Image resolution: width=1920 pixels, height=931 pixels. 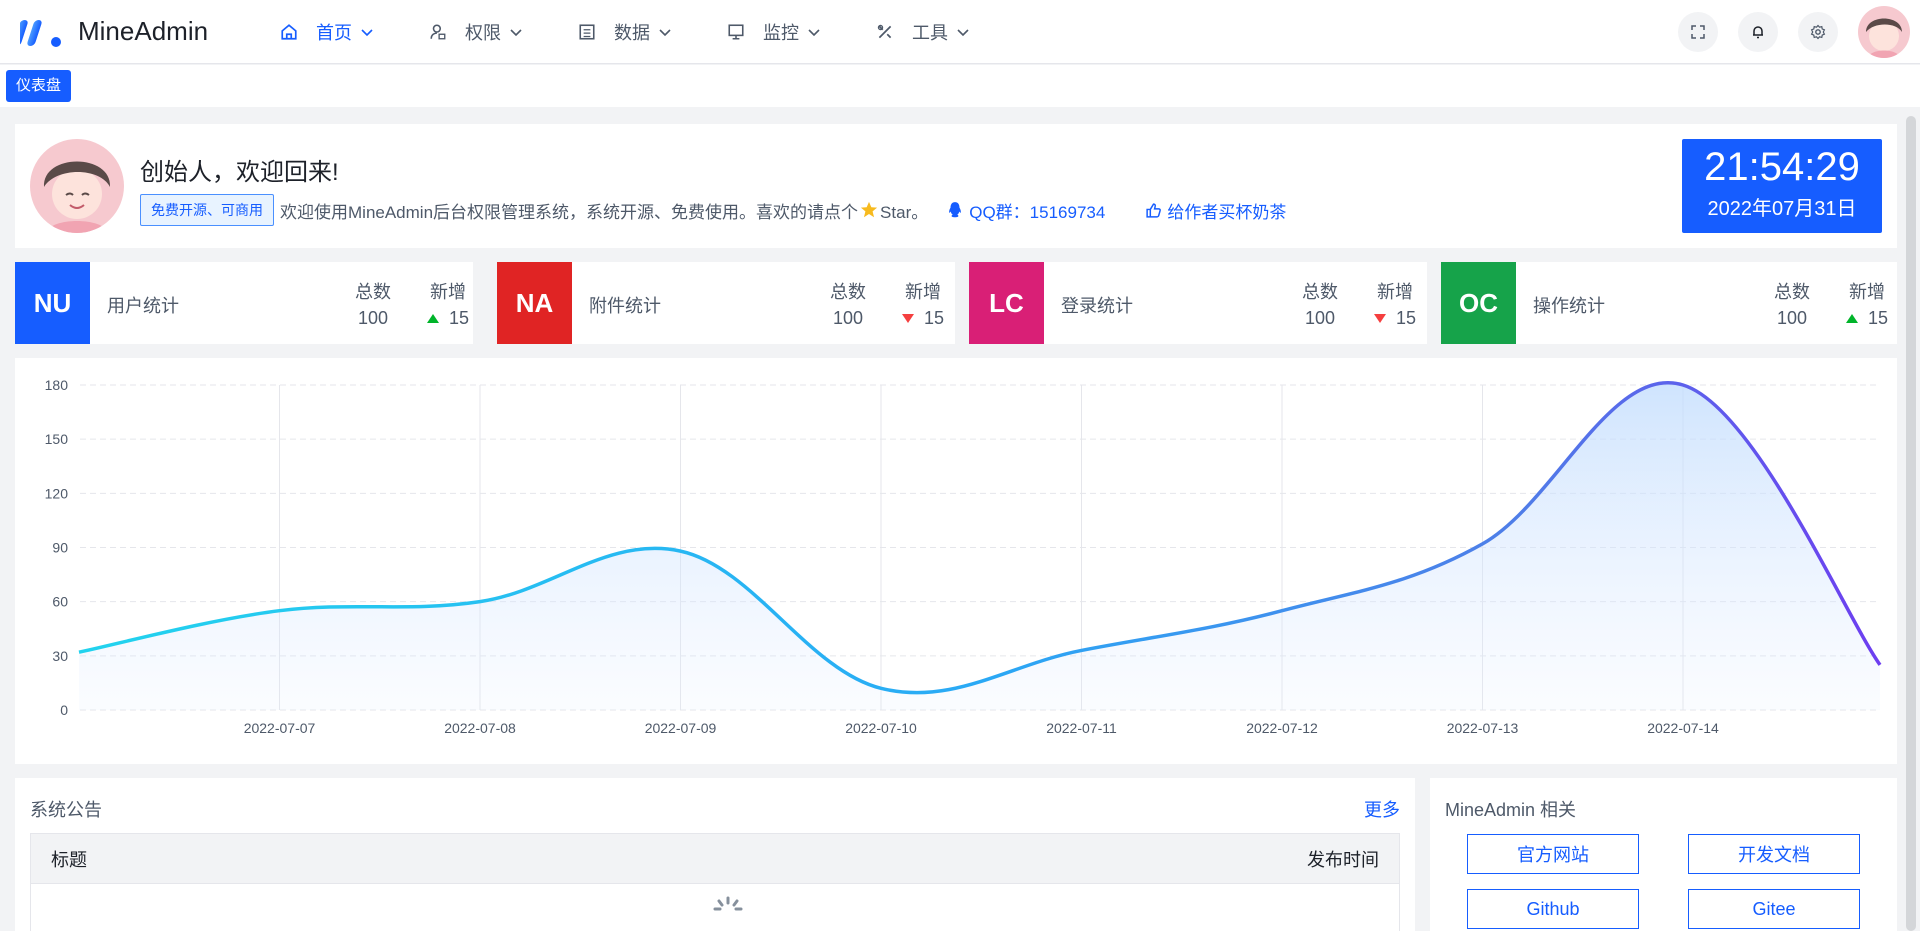 What do you see at coordinates (625, 306) in the screenshot?
I see `stat-name: 附件统计` at bounding box center [625, 306].